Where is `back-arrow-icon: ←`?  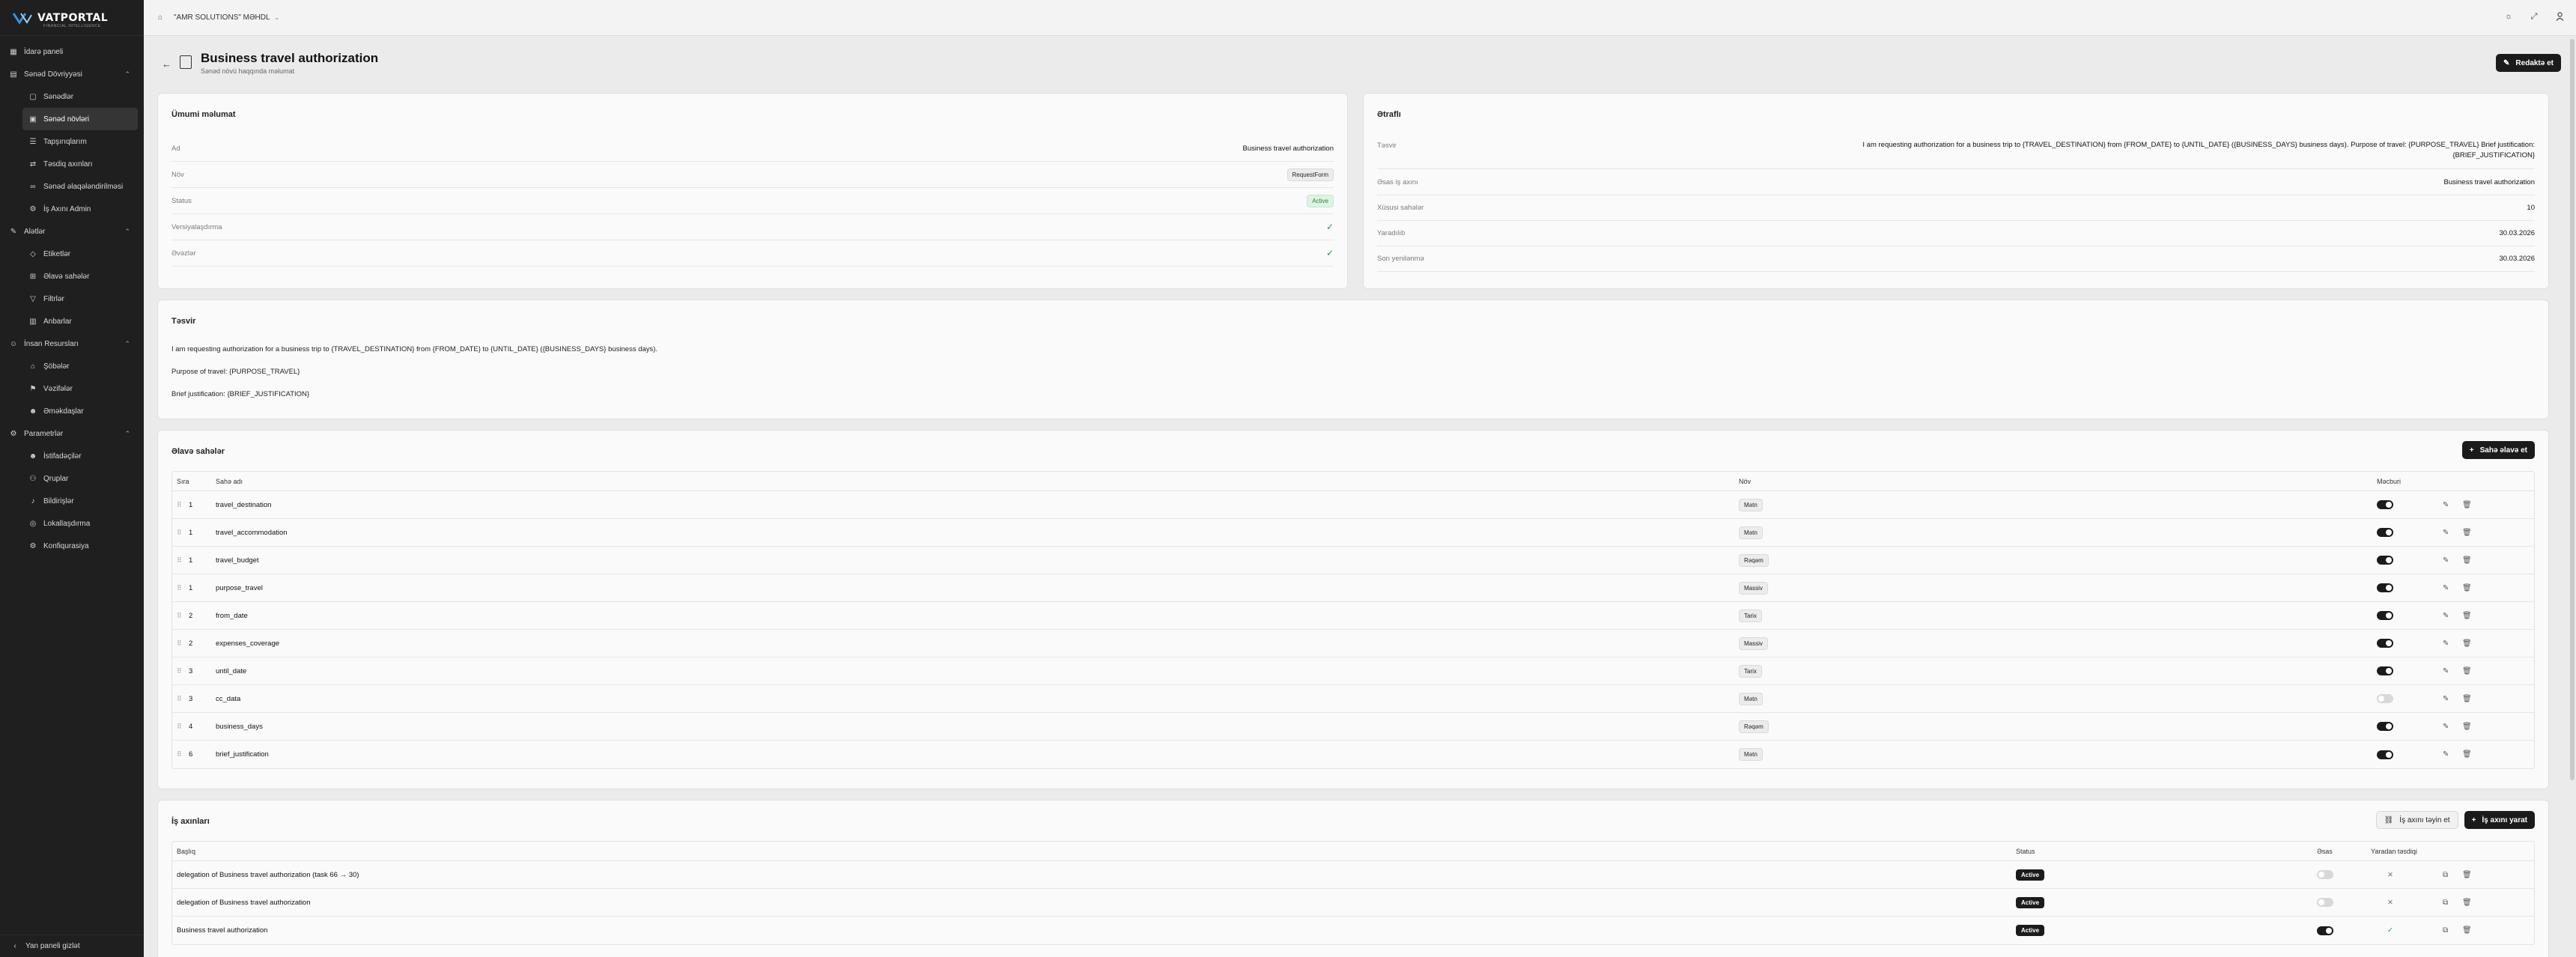 back-arrow-icon: ← is located at coordinates (166, 64).